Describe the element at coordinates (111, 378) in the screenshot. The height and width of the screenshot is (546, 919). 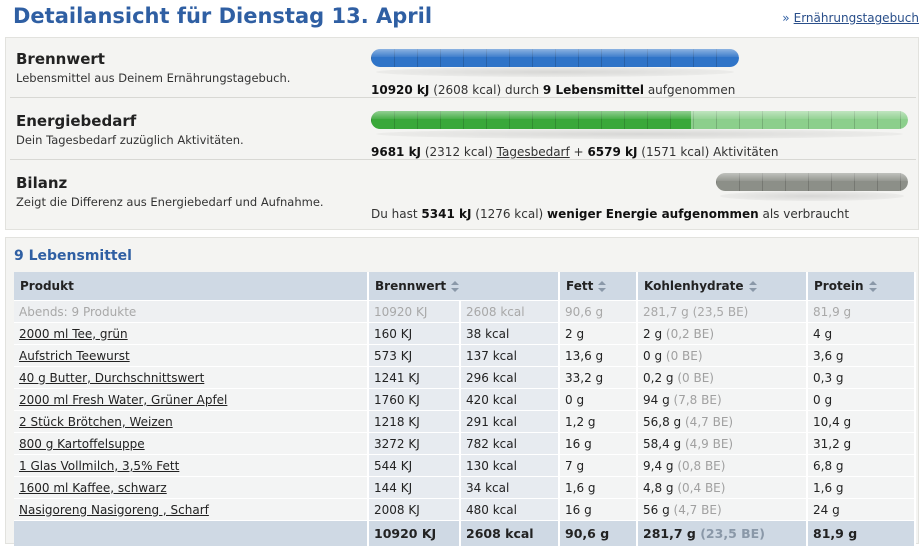
I see `food-link: 40 g Butter, Durchschnittswert` at that location.